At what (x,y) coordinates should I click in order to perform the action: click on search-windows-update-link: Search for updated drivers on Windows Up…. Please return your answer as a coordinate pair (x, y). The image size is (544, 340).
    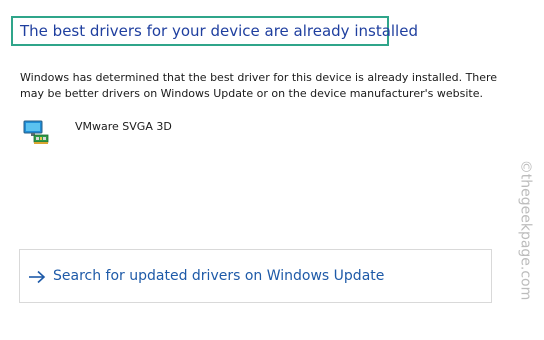
    Looking at the image, I should click on (255, 276).